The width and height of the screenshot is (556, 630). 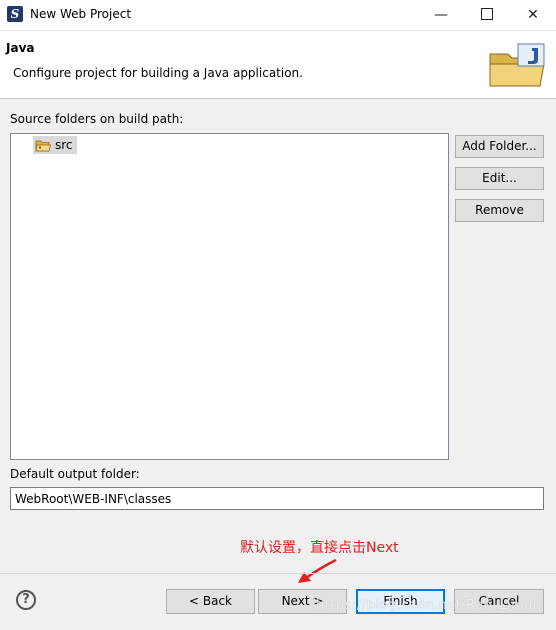 I want to click on source-folders-label: Source folders on build path:, so click(x=97, y=119).